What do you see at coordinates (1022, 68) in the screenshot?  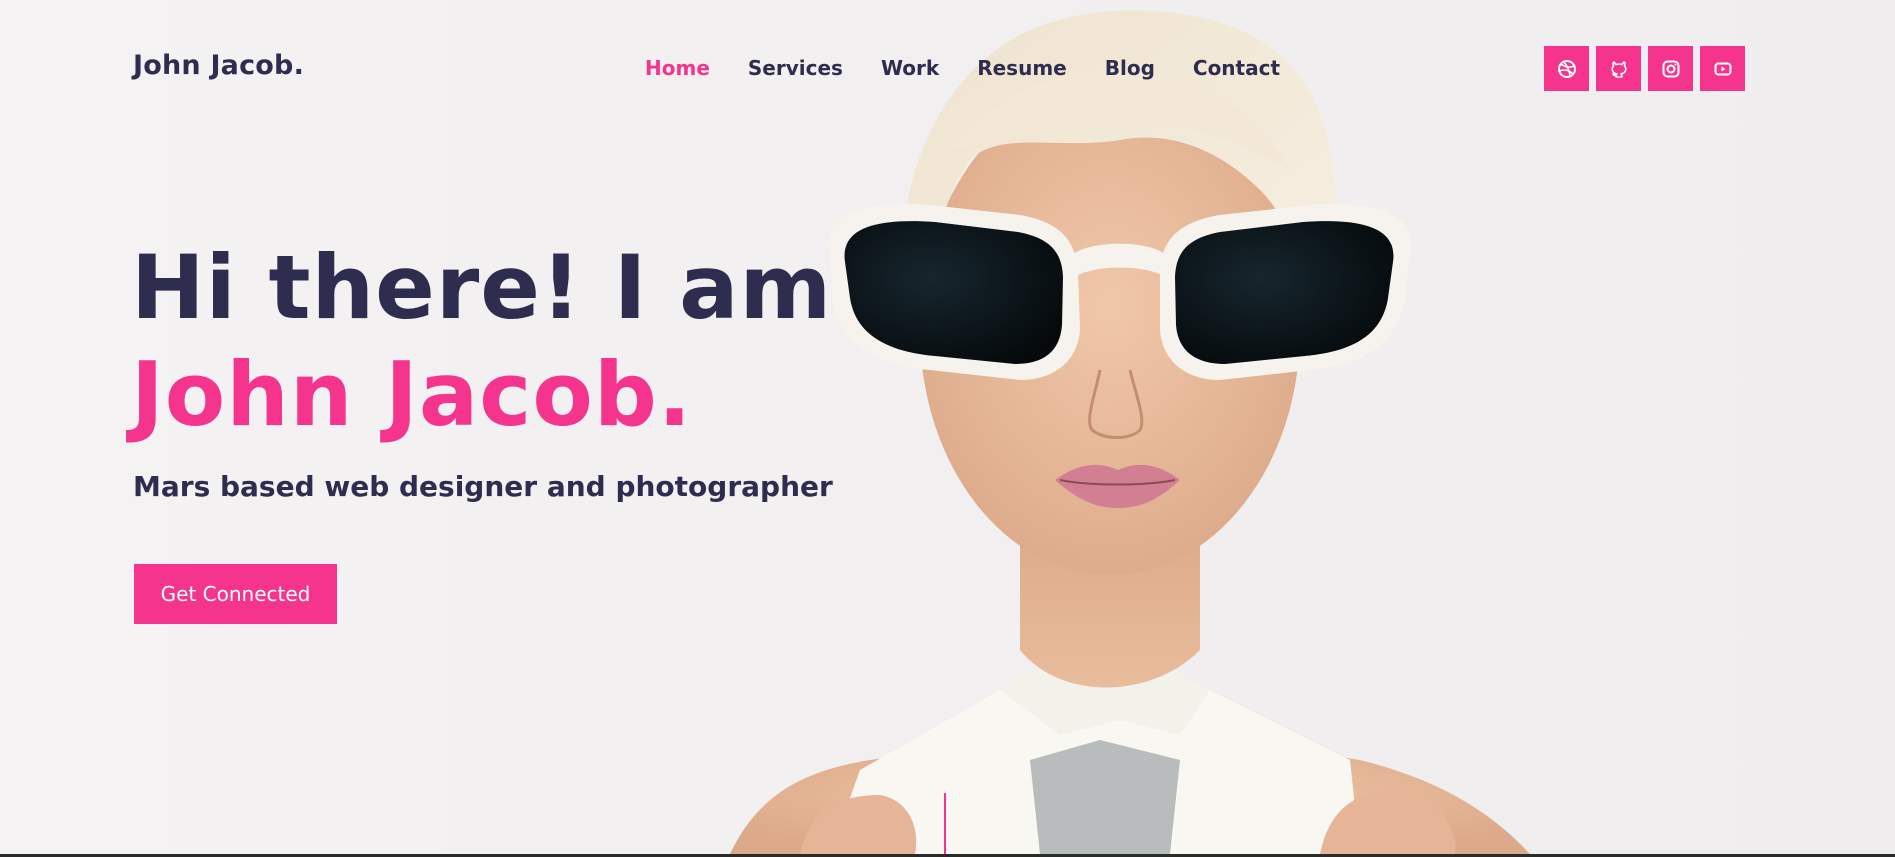 I see `nav-item-resume: Resume` at bounding box center [1022, 68].